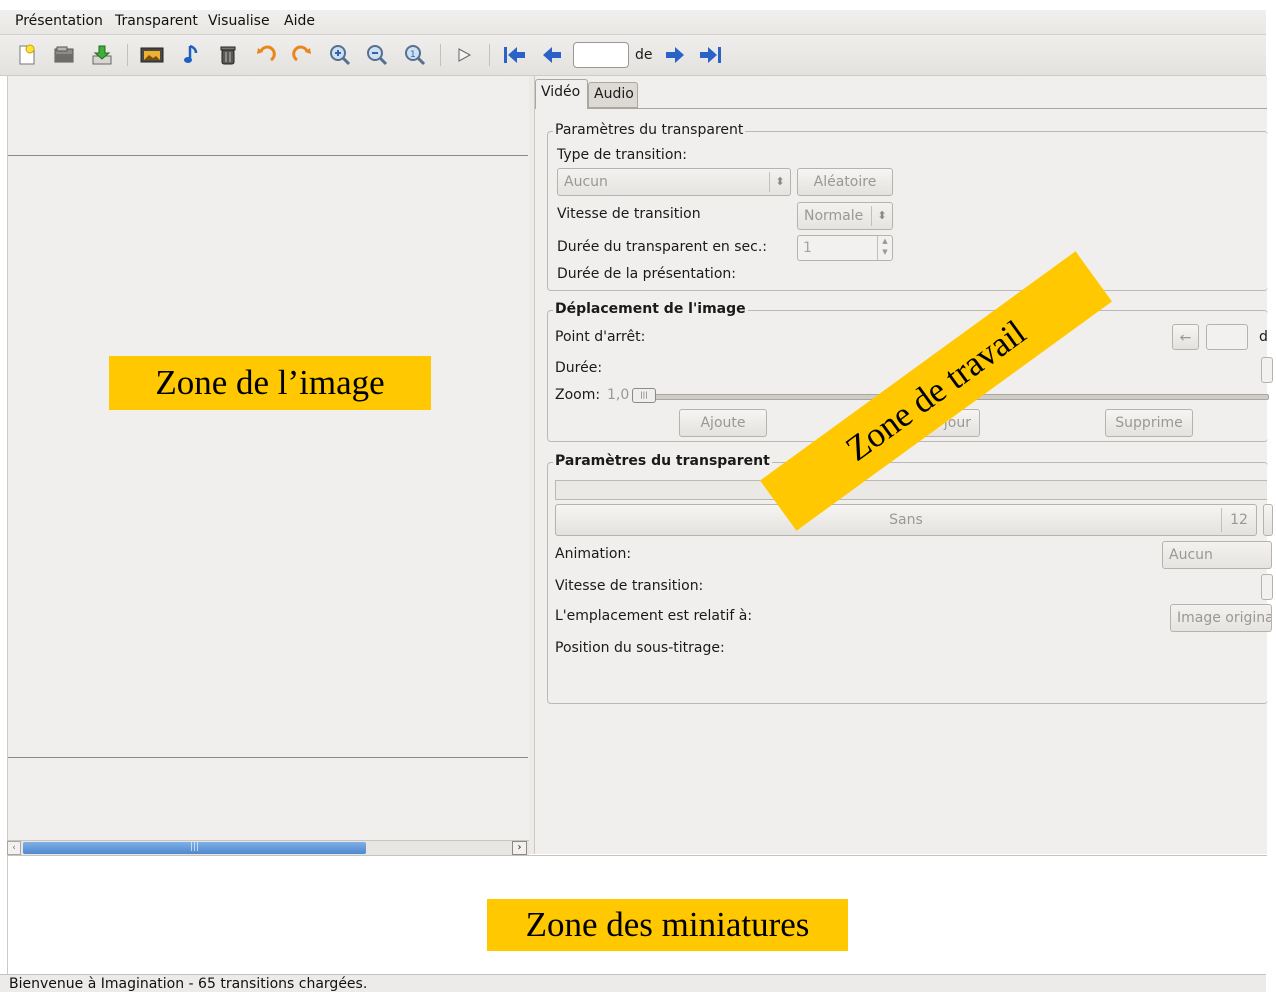 This screenshot has width=1276, height=992. What do you see at coordinates (1217, 555) in the screenshot?
I see `animation-combo: Aucun` at bounding box center [1217, 555].